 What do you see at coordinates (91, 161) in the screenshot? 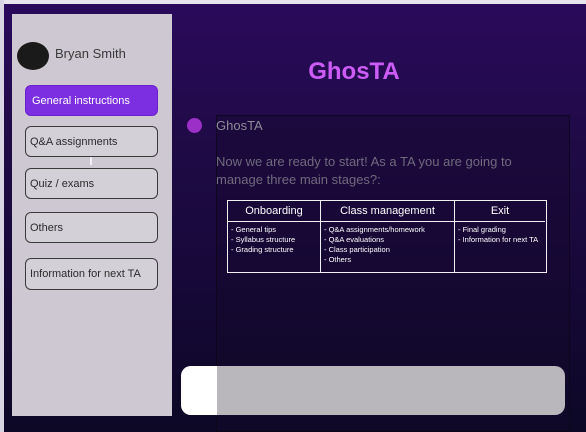
I see `text-cursor-mark` at bounding box center [91, 161].